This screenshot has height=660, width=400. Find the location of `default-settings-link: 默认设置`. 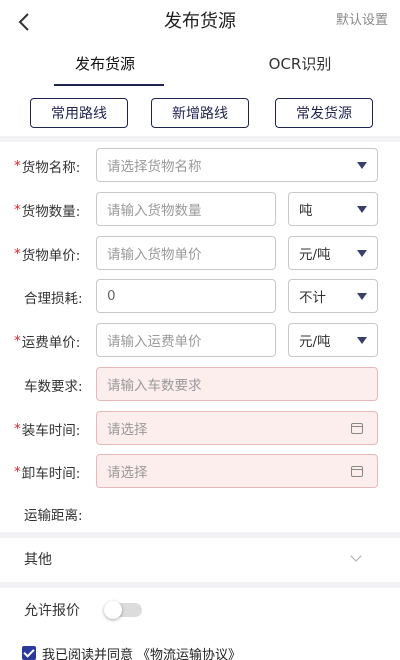

default-settings-link: 默认设置 is located at coordinates (362, 21).